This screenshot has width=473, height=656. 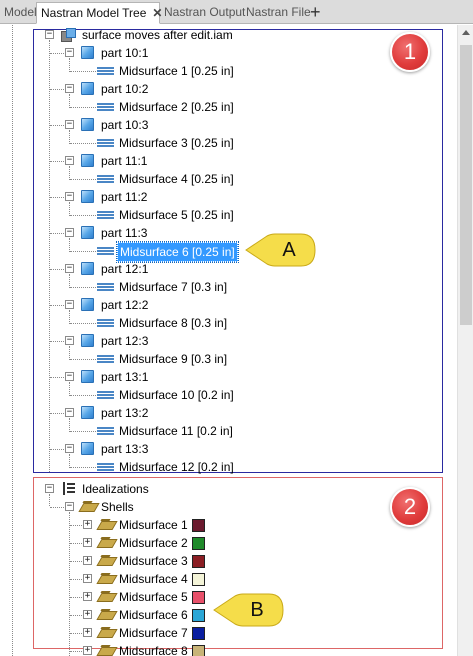 I want to click on tree-node-part: part 13:3, so click(x=124, y=449).